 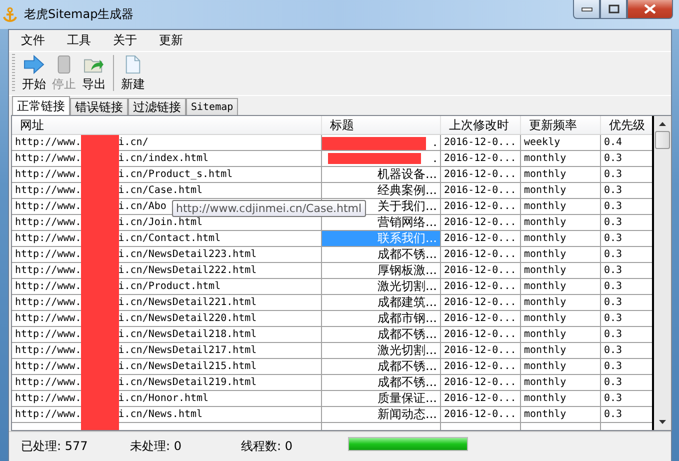 What do you see at coordinates (34, 64) in the screenshot?
I see `arrow-icon` at bounding box center [34, 64].